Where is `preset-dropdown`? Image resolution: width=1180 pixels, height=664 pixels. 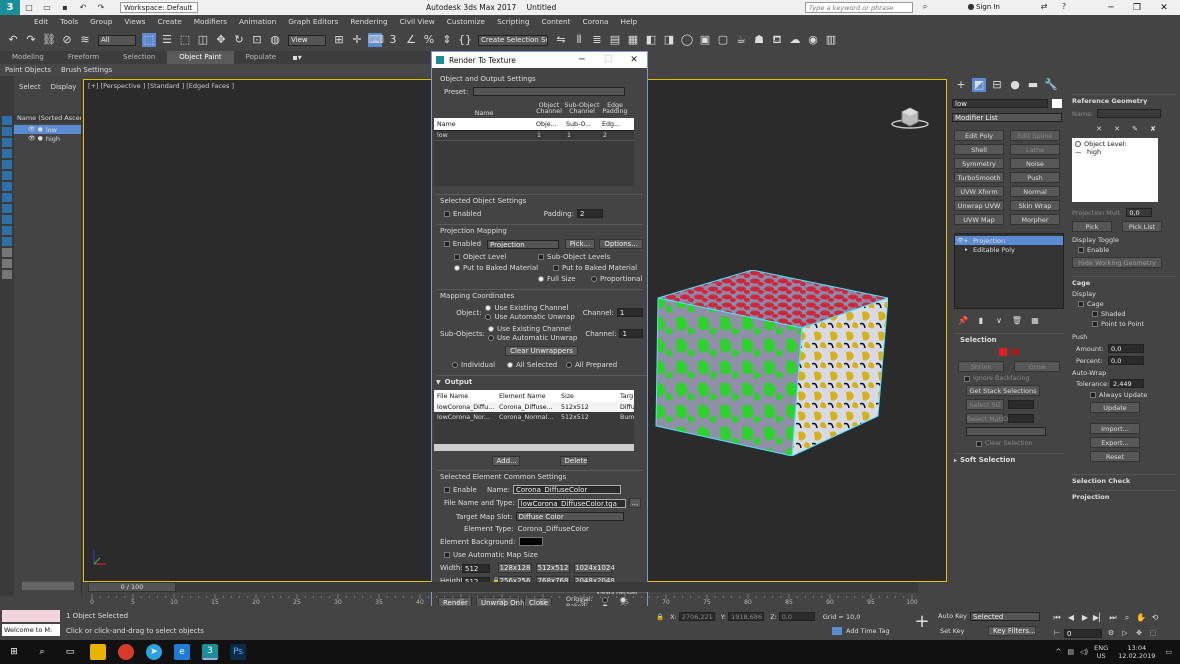
preset-dropdown is located at coordinates (549, 91).